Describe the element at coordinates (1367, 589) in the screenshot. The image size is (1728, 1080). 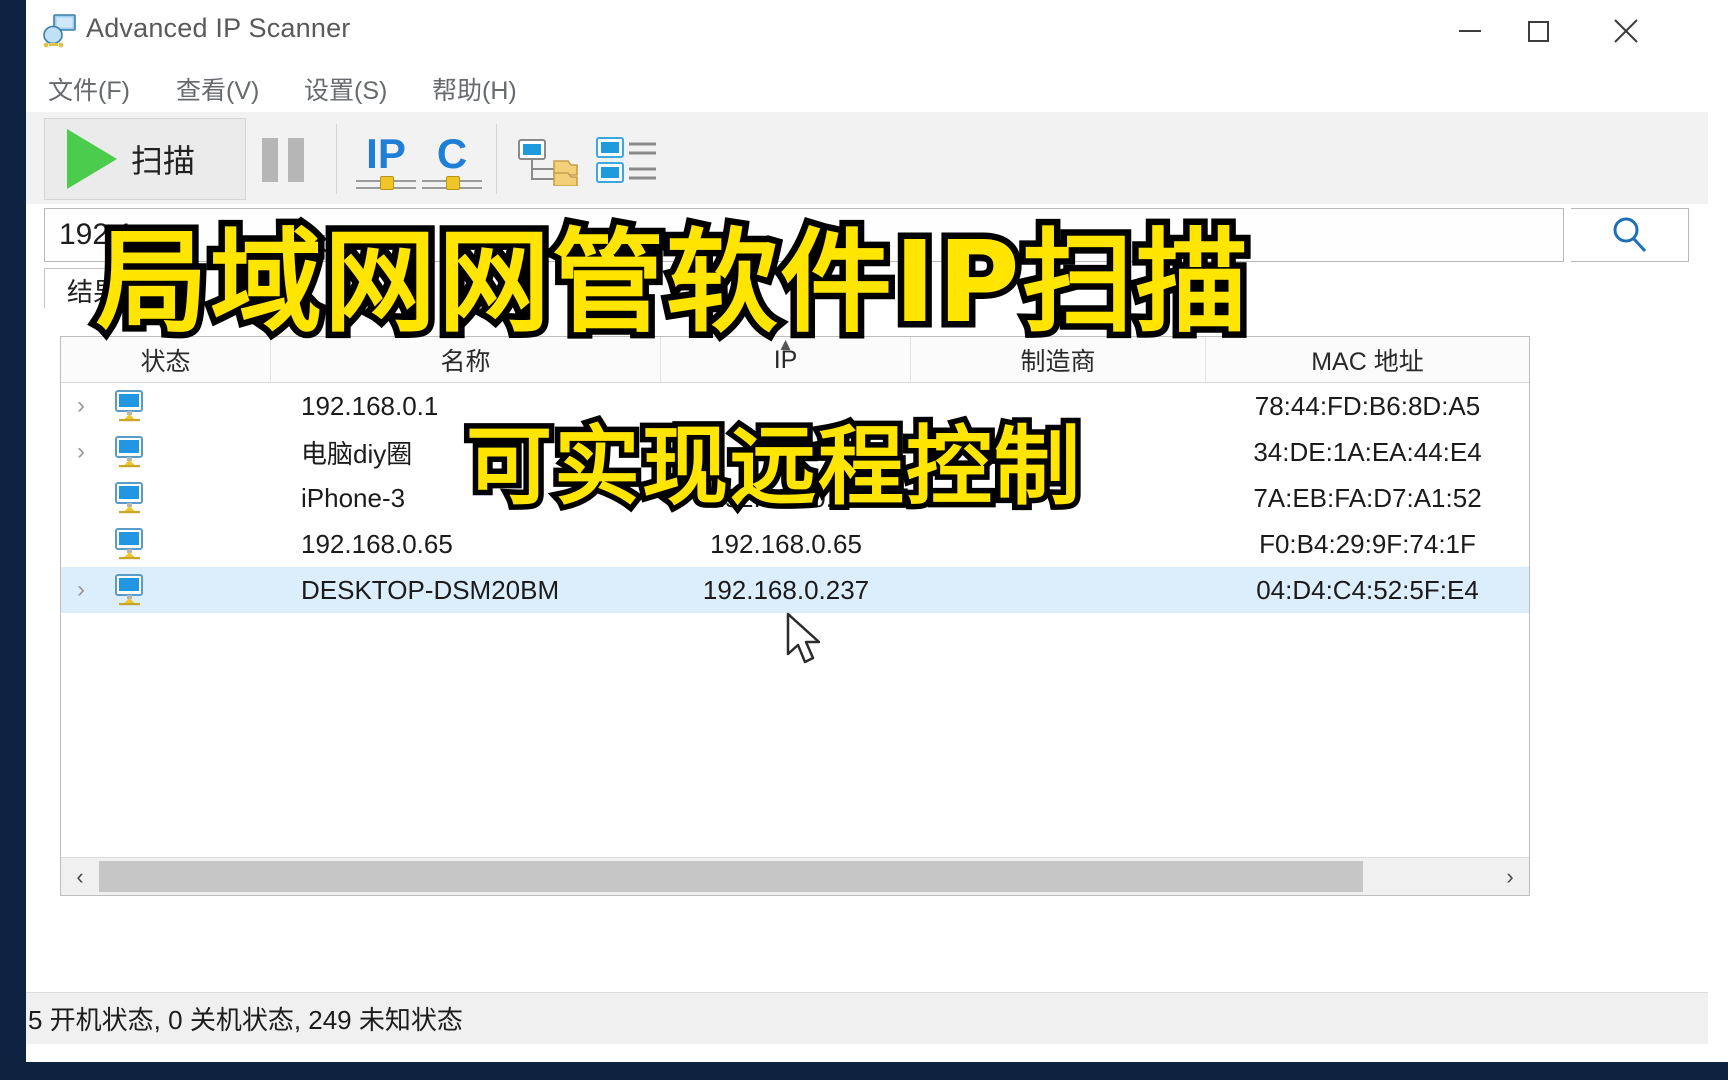
I see `cell-mac: 04:D4:C4:52:5F:E4` at that location.